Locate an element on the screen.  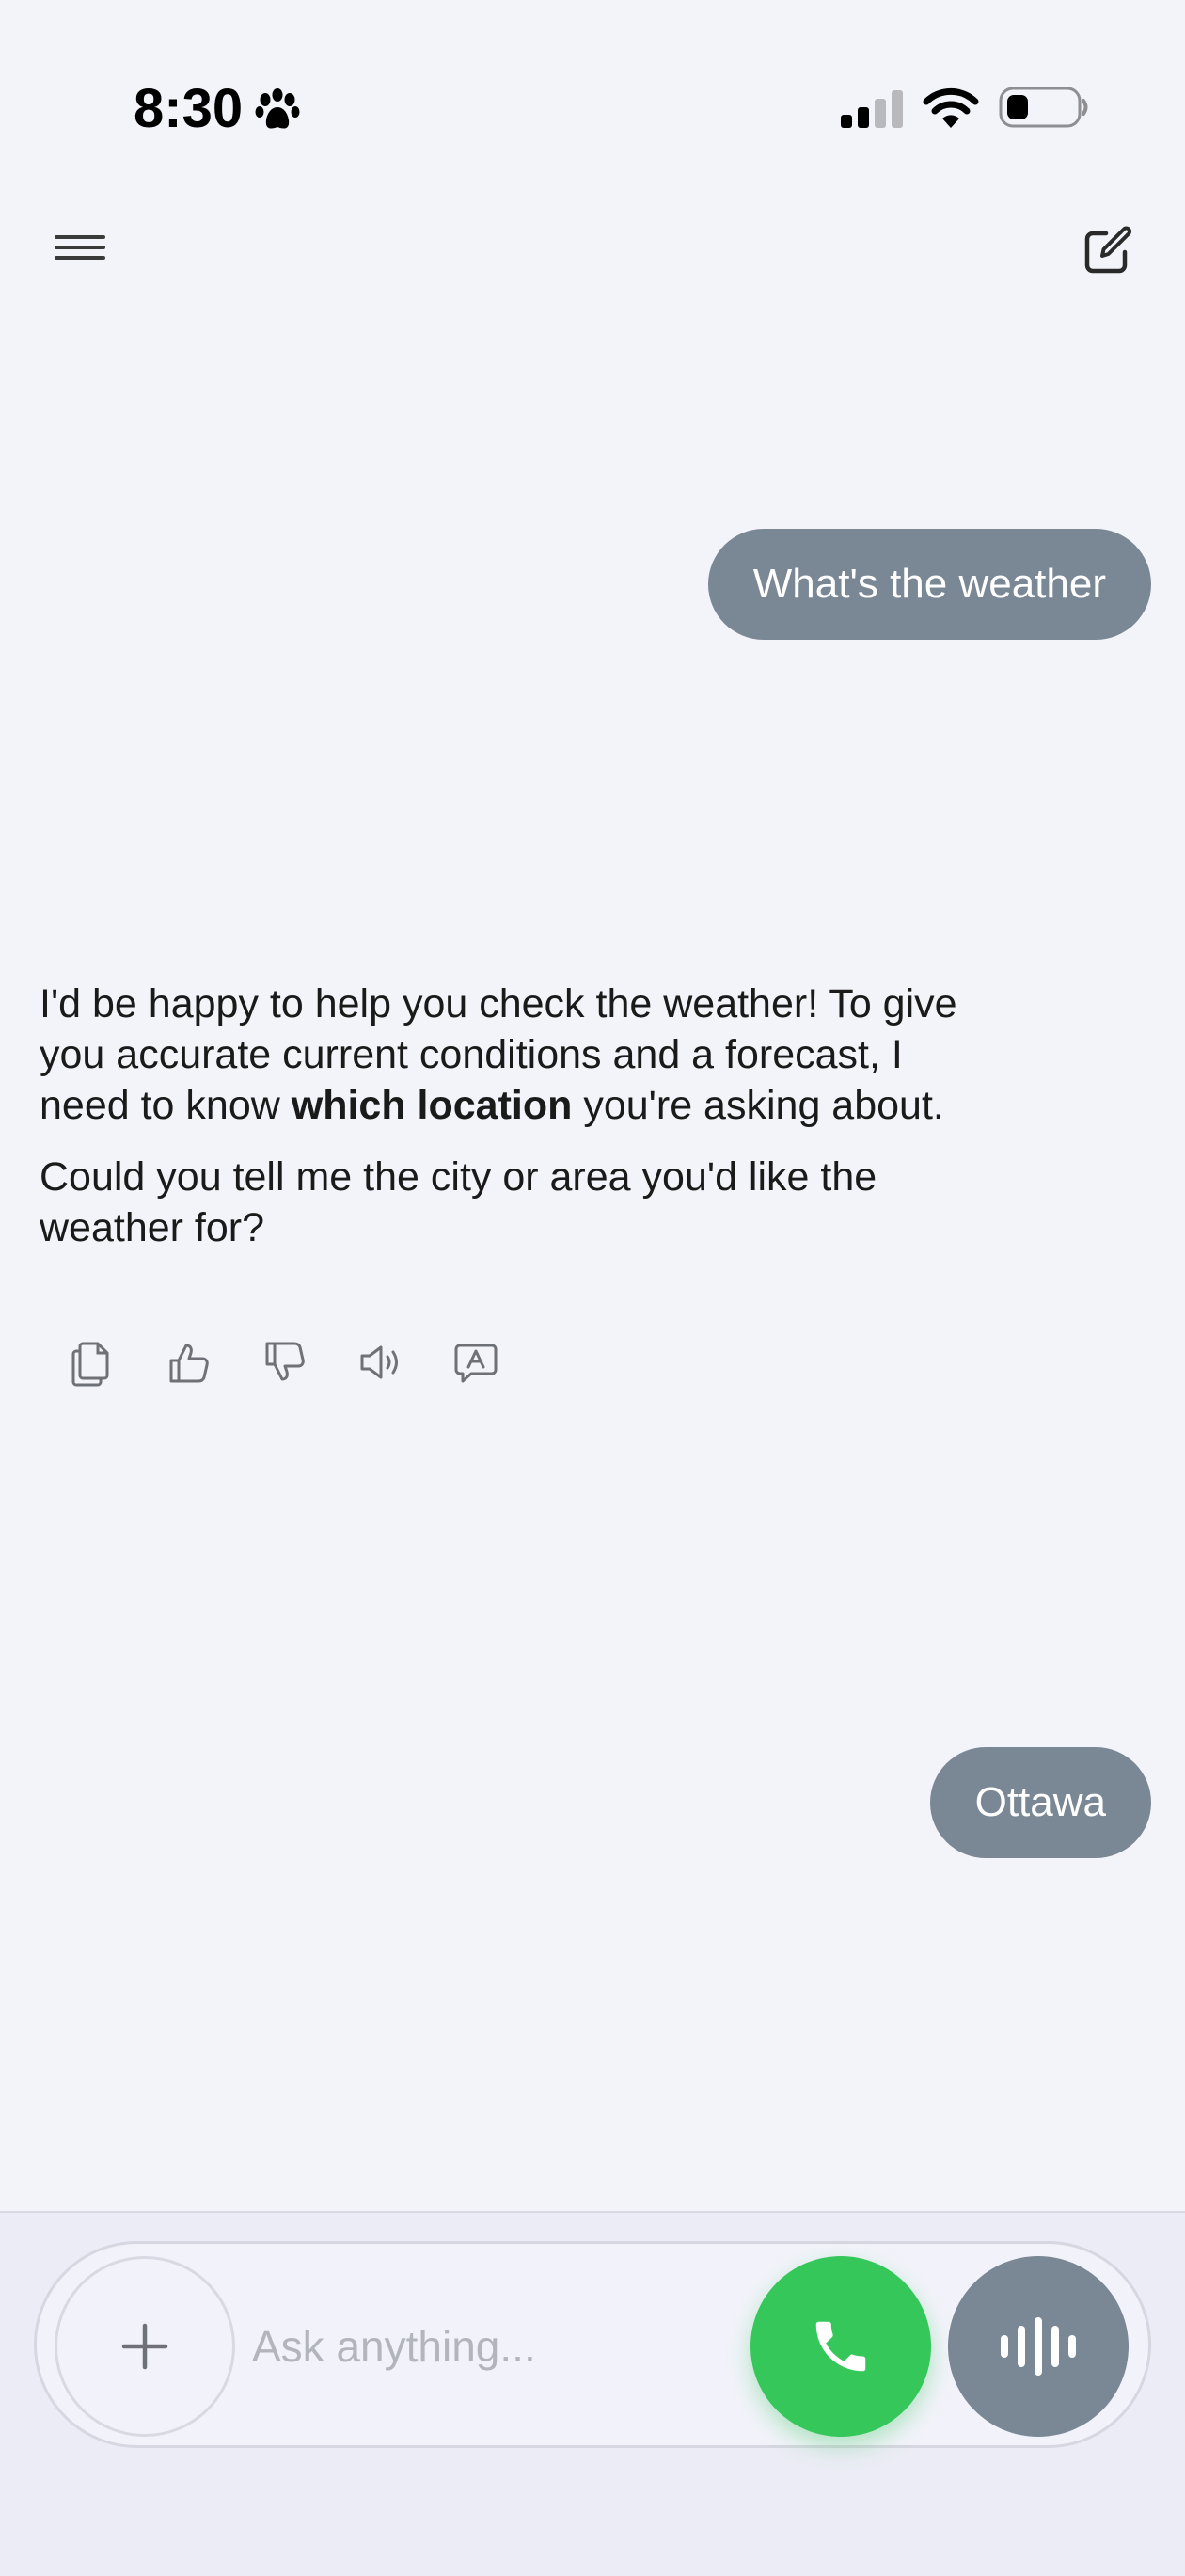
menu-button is located at coordinates (79, 250).